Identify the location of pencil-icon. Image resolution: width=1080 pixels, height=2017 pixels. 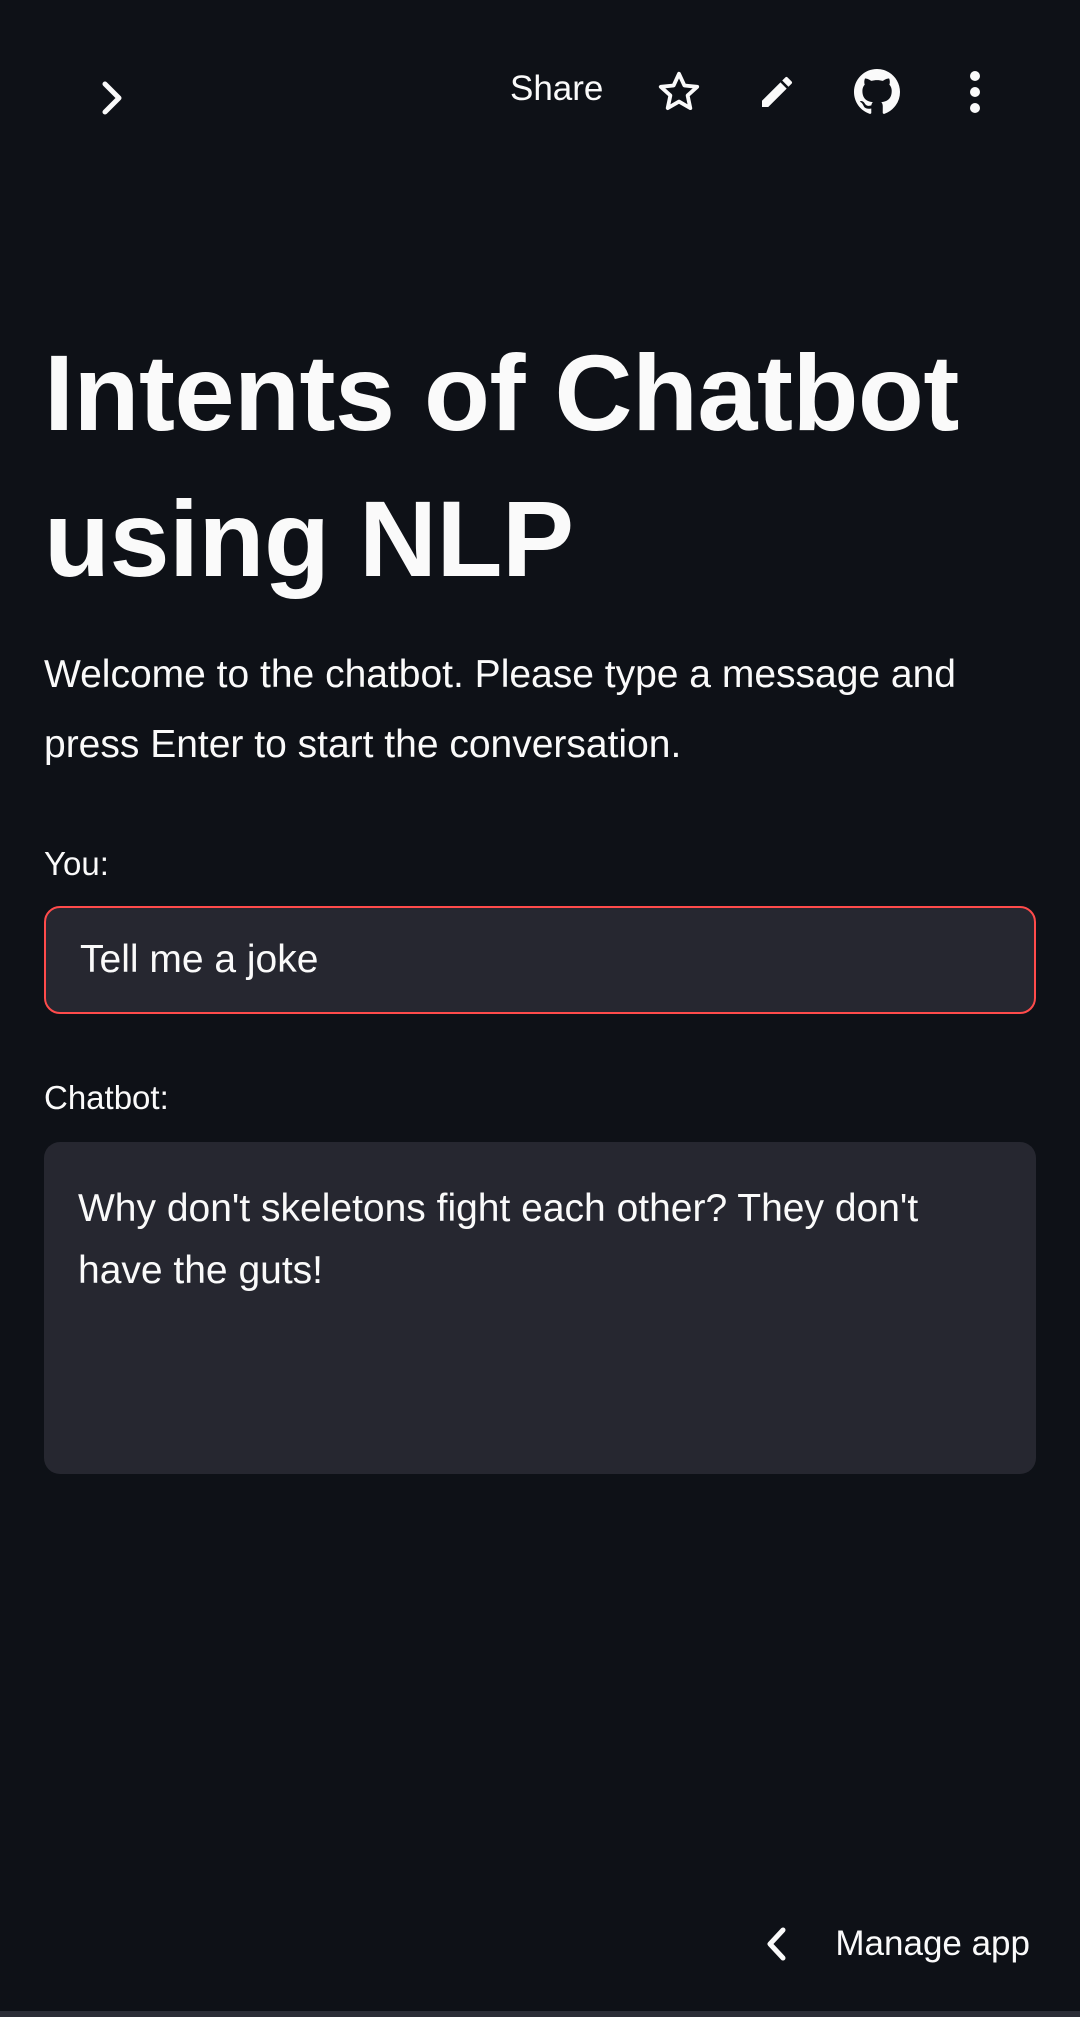
(777, 91).